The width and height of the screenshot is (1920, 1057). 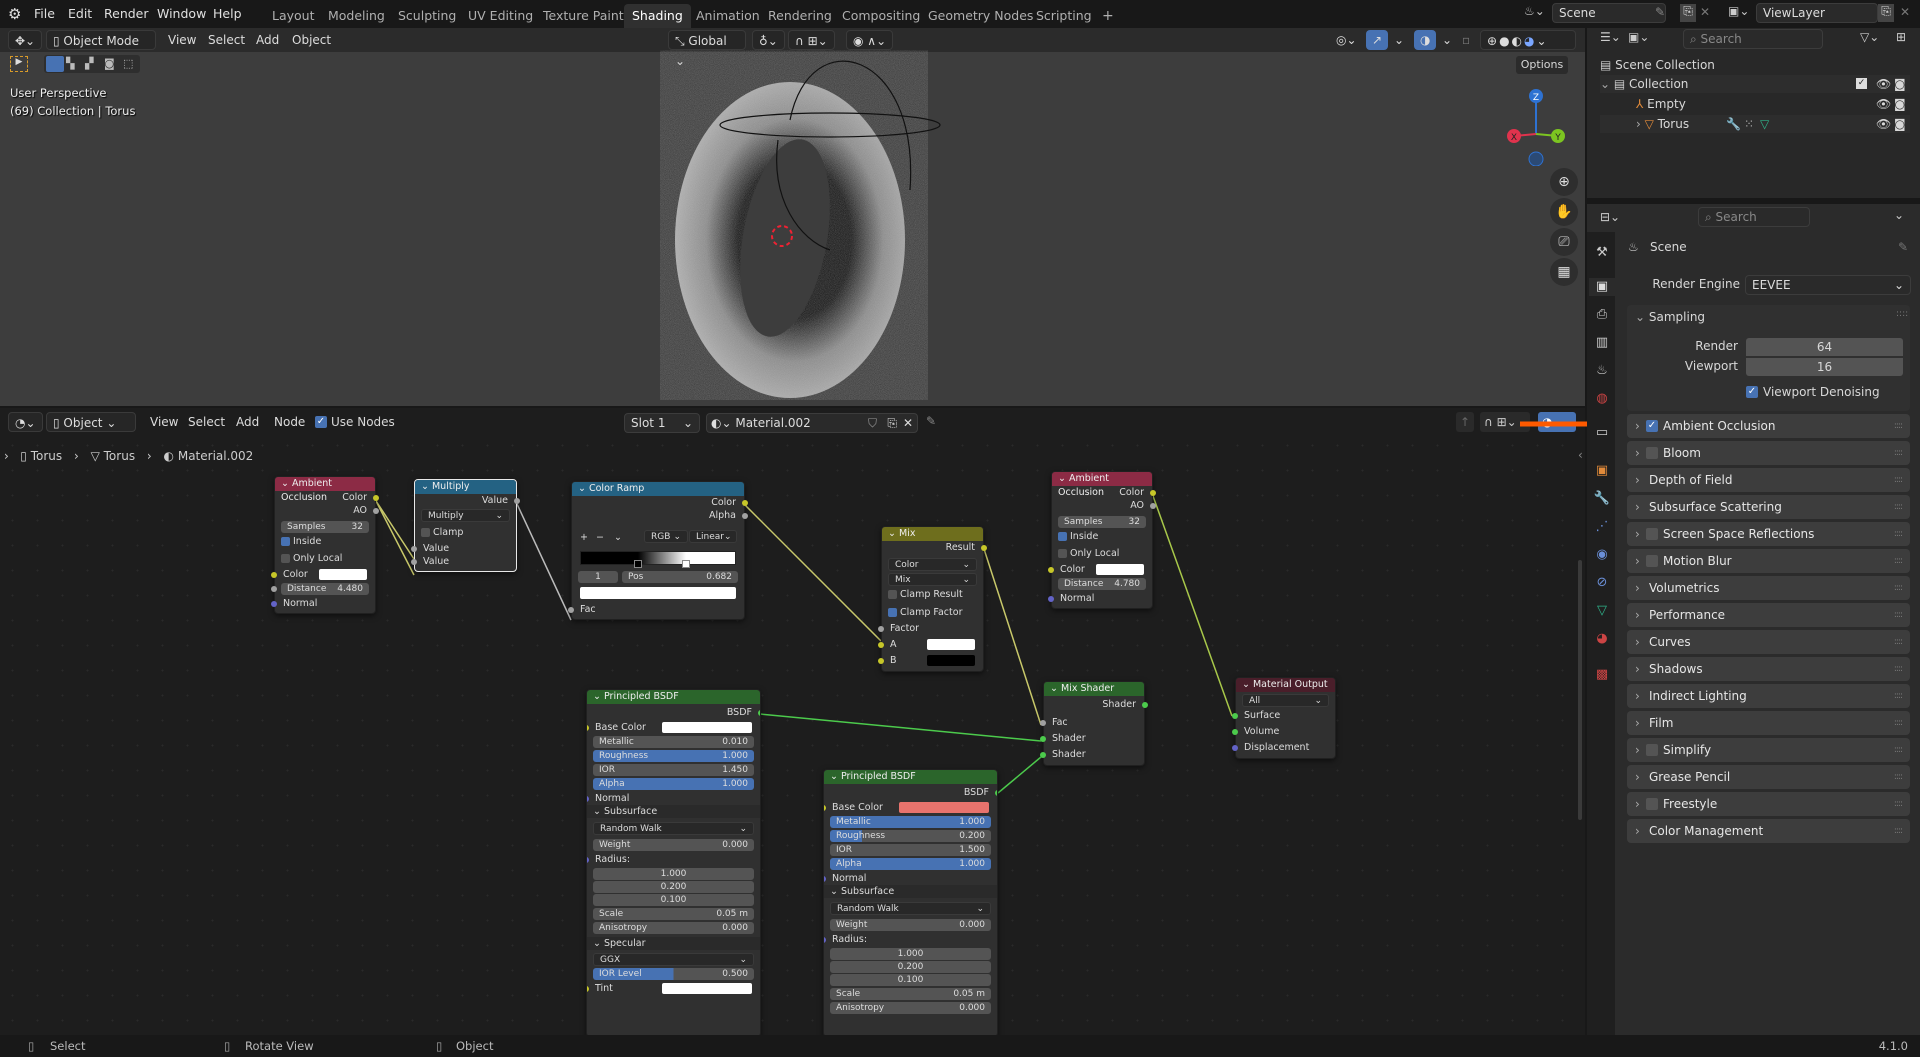 I want to click on breadcrumb-material: Material.002, so click(x=215, y=456).